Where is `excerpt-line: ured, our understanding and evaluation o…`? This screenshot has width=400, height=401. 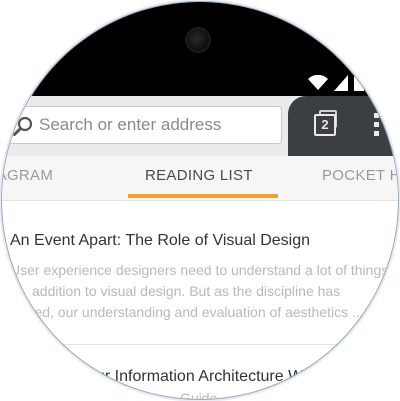 excerpt-line: ured, our understanding and evaluation o… is located at coordinates (191, 312).